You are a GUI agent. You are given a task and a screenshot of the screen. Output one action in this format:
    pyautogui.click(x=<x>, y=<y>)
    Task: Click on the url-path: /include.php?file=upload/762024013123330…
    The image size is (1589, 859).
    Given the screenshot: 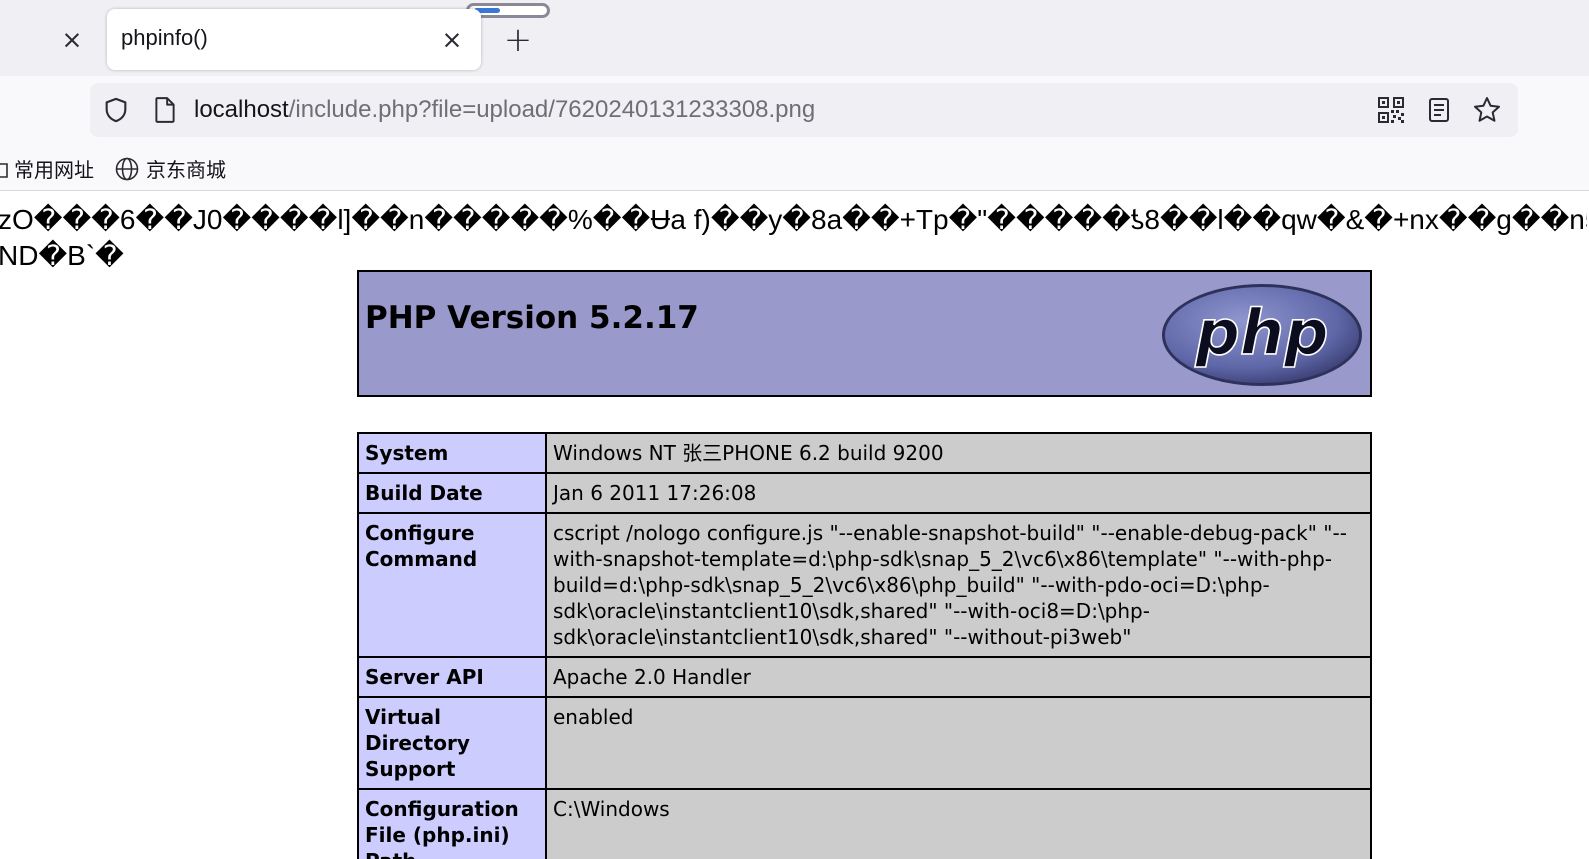 What is the action you would take?
    pyautogui.click(x=552, y=109)
    